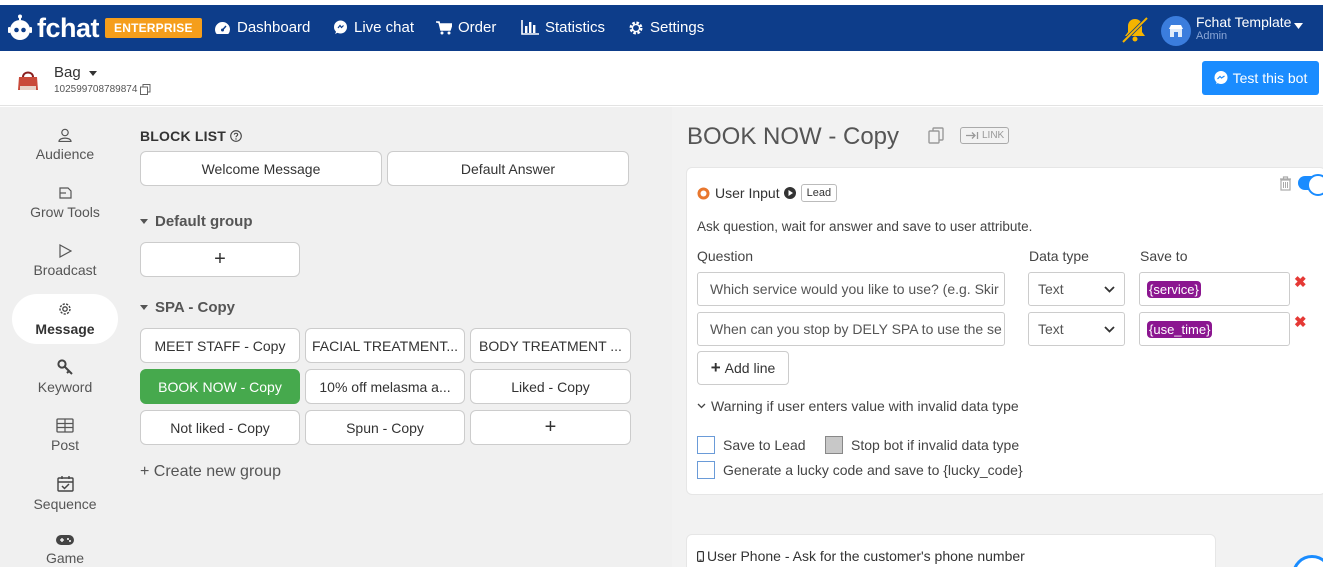 The height and width of the screenshot is (567, 1323). Describe the element at coordinates (793, 137) in the screenshot. I see `block-title: BOOK NOW - Copy` at that location.